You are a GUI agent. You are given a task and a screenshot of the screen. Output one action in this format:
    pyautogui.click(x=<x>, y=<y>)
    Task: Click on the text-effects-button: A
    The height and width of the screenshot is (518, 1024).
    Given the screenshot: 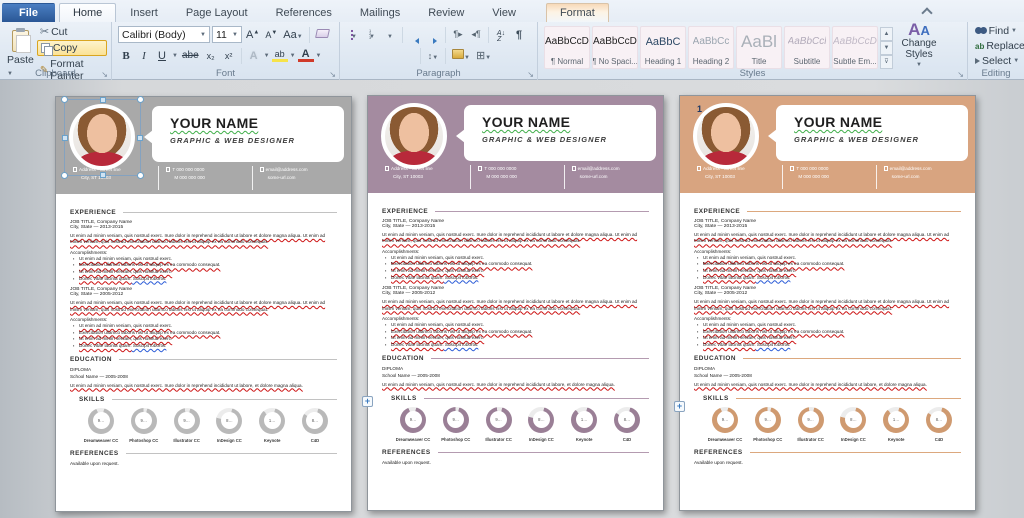 What is the action you would take?
    pyautogui.click(x=254, y=56)
    